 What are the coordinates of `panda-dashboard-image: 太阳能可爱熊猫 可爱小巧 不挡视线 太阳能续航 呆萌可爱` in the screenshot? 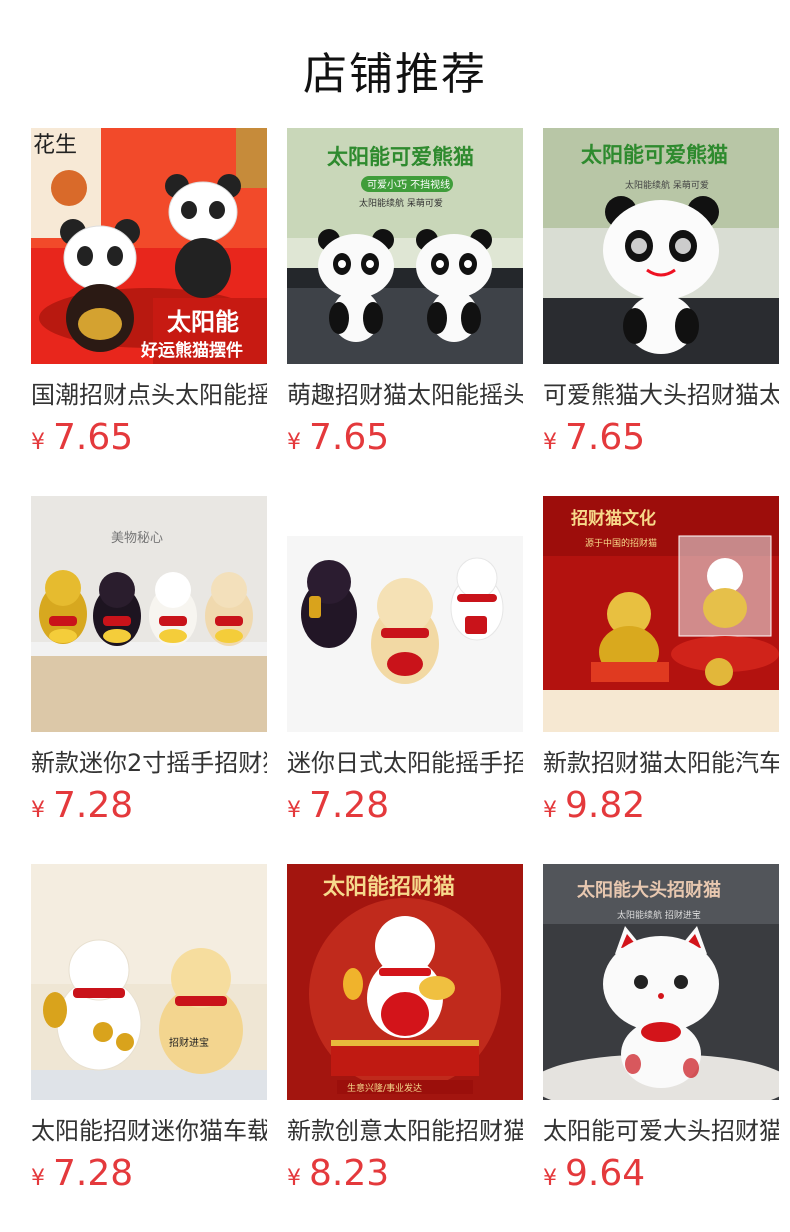 It's located at (405, 246).